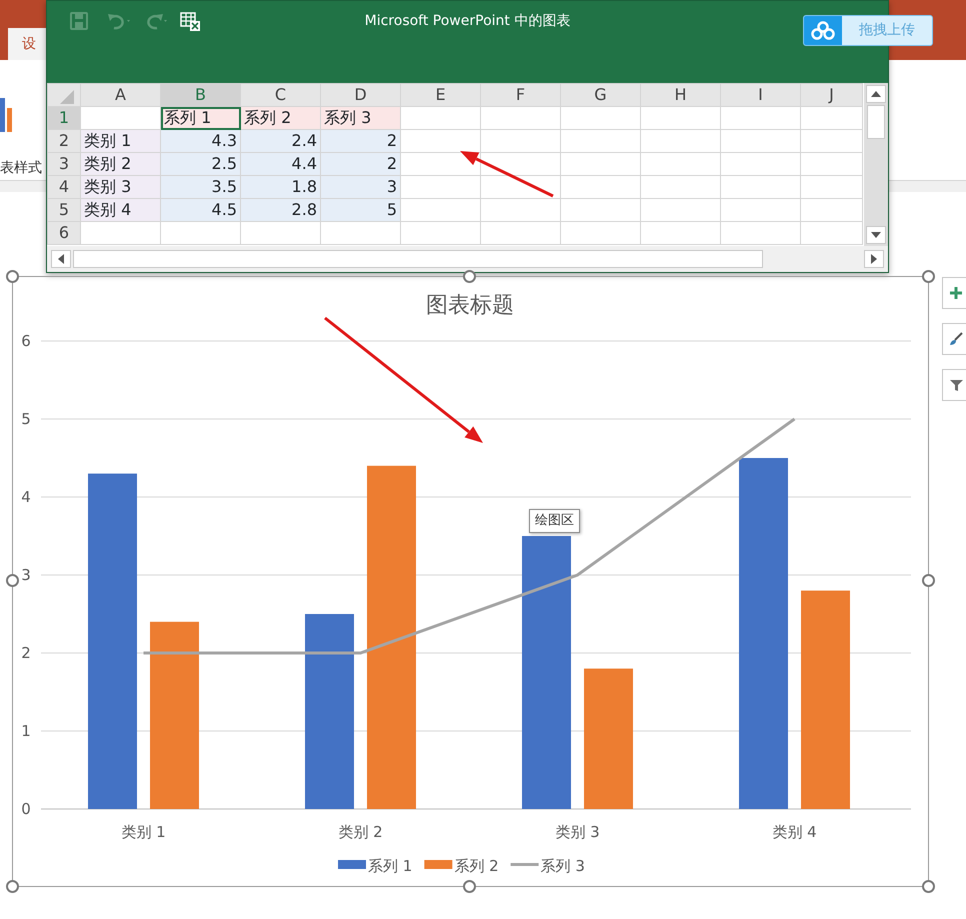 This screenshot has width=966, height=919. Describe the element at coordinates (360, 832) in the screenshot. I see `x-axis-label: 类别 2` at that location.